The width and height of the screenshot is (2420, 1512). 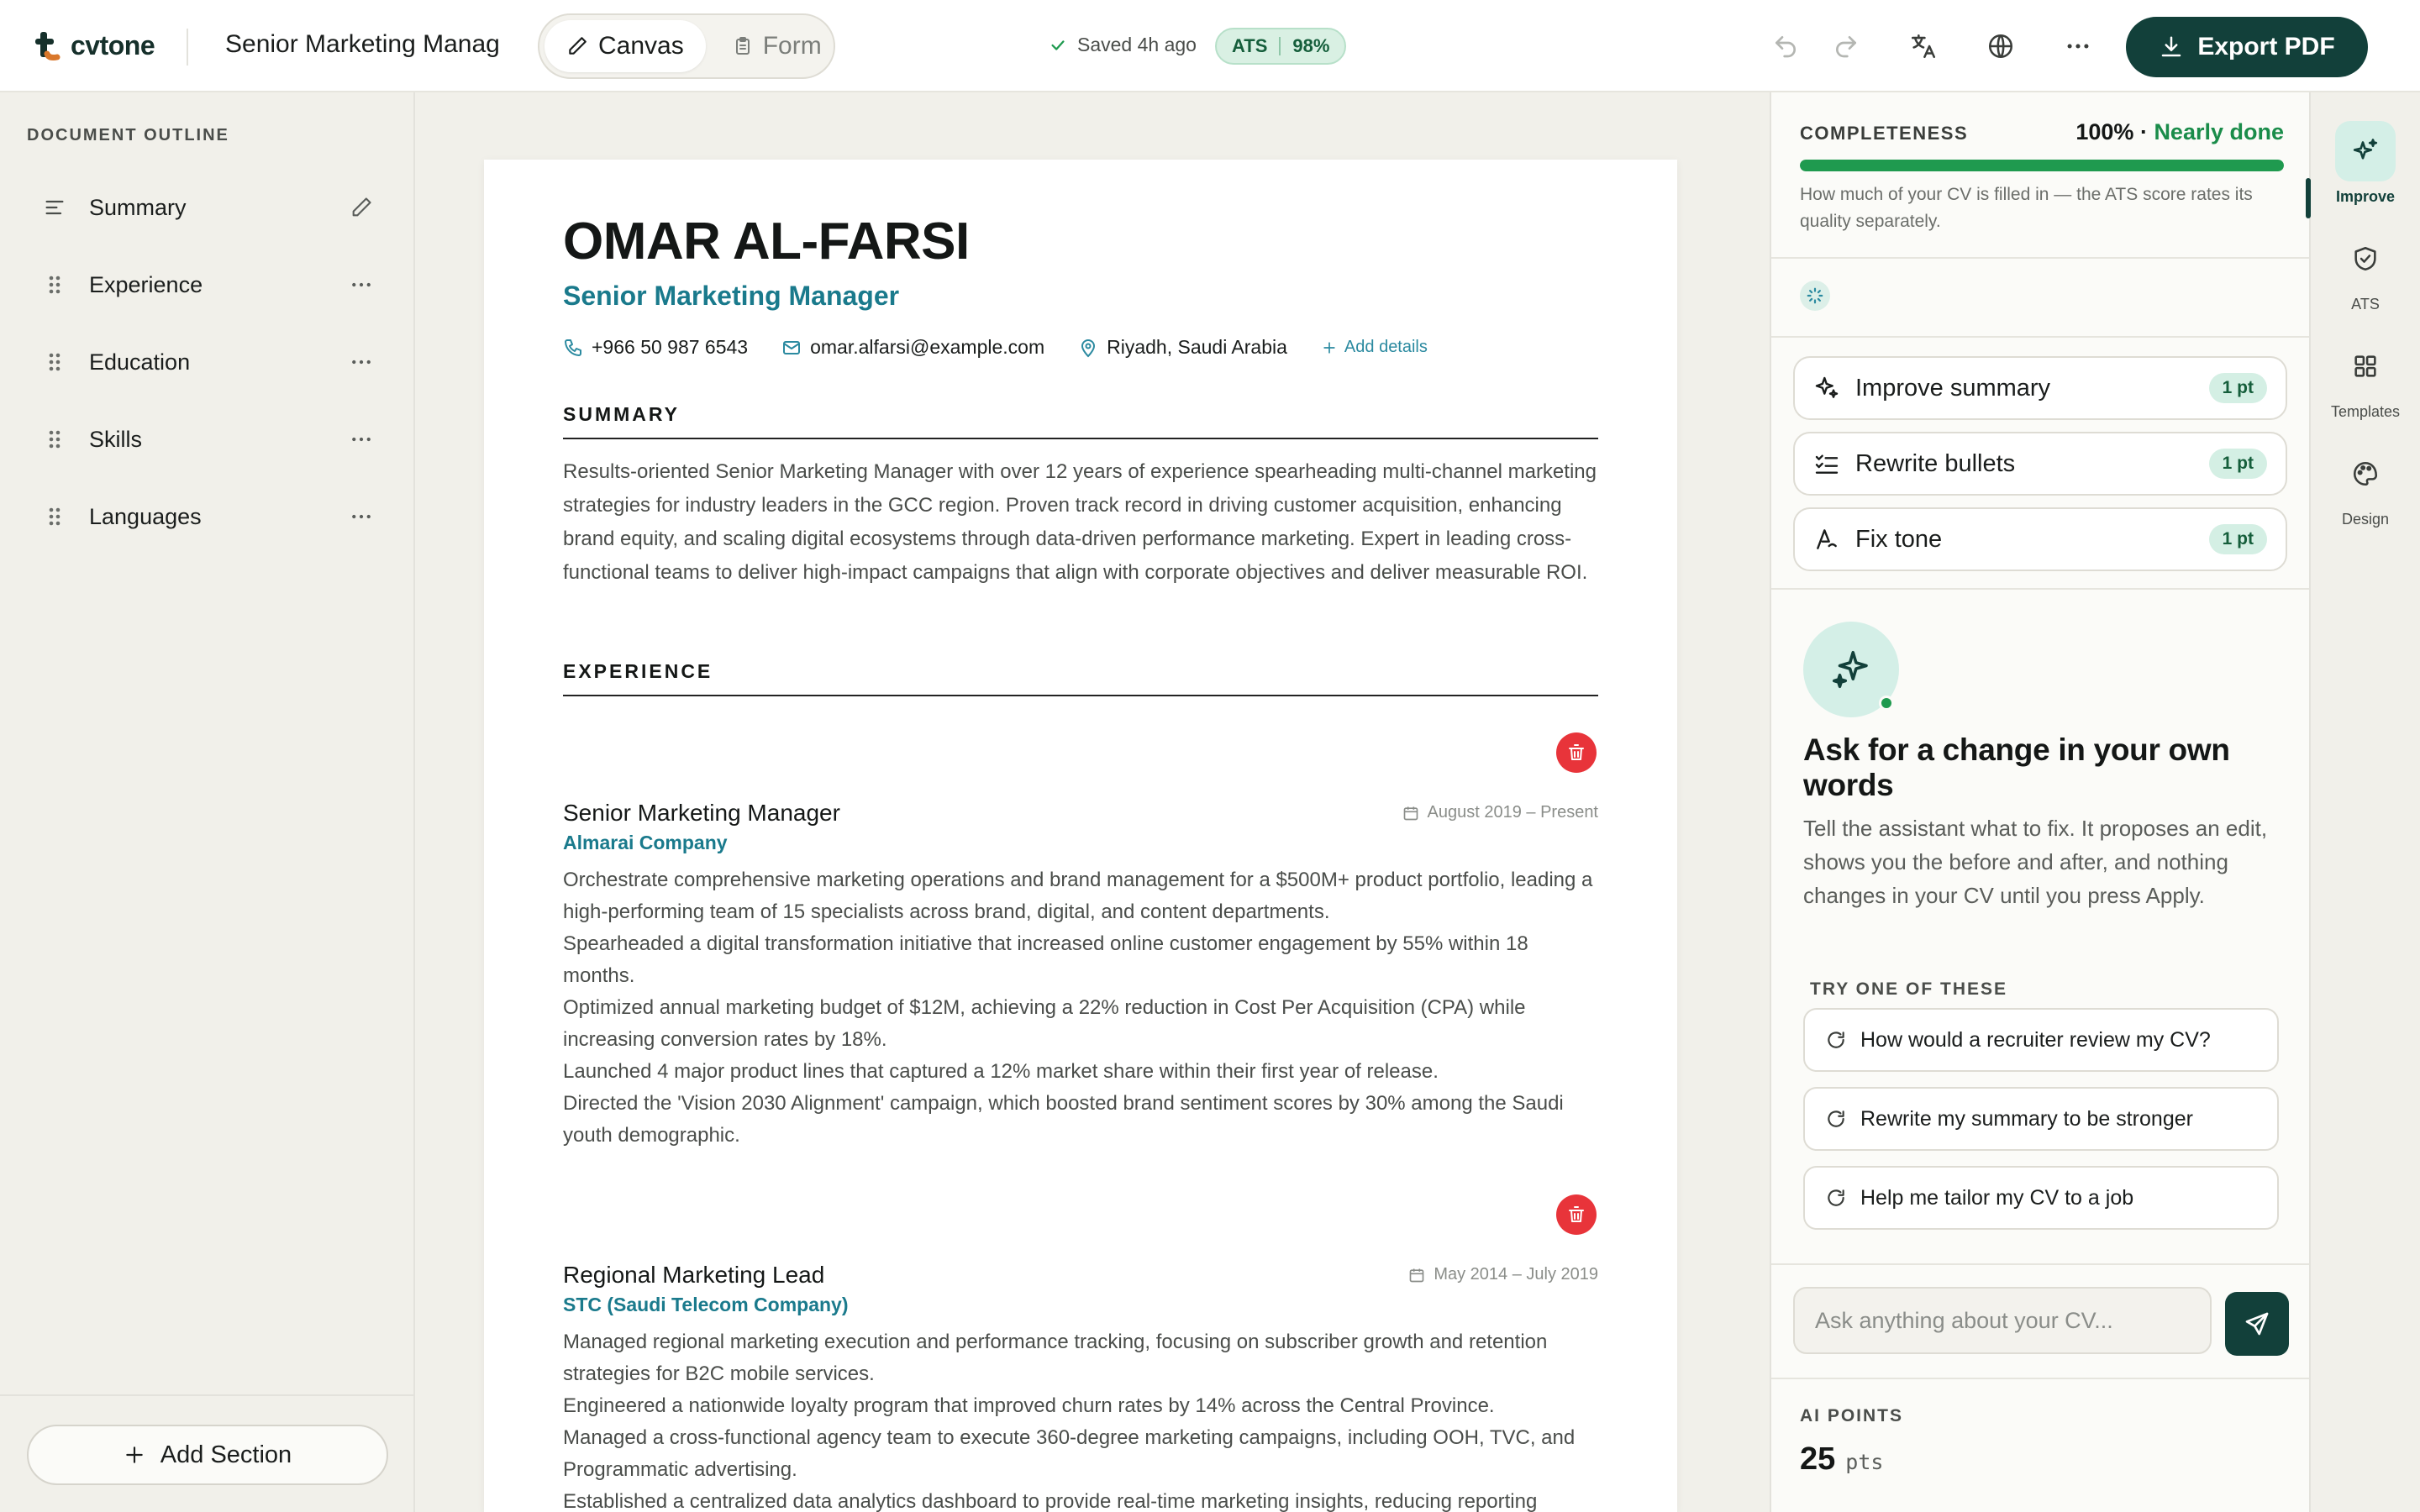 I want to click on form-mode-label: Form, so click(x=792, y=46).